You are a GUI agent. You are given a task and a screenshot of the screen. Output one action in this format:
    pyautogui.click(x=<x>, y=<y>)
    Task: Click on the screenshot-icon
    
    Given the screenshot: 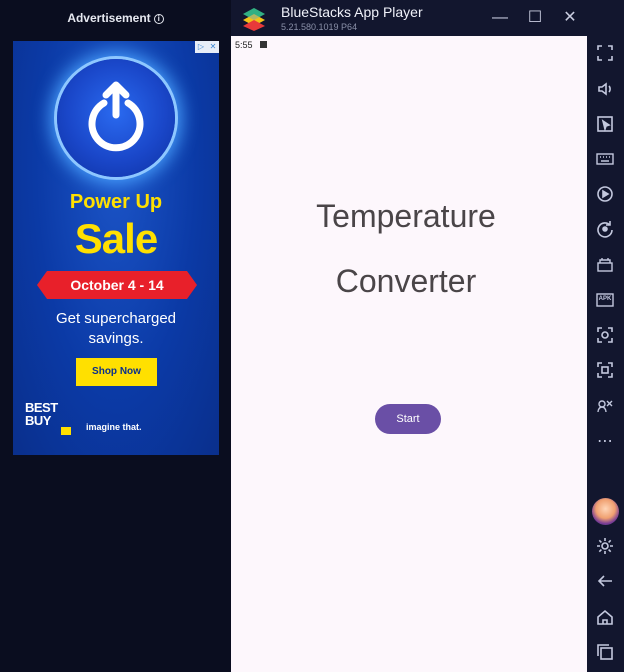 What is the action you would take?
    pyautogui.click(x=605, y=336)
    